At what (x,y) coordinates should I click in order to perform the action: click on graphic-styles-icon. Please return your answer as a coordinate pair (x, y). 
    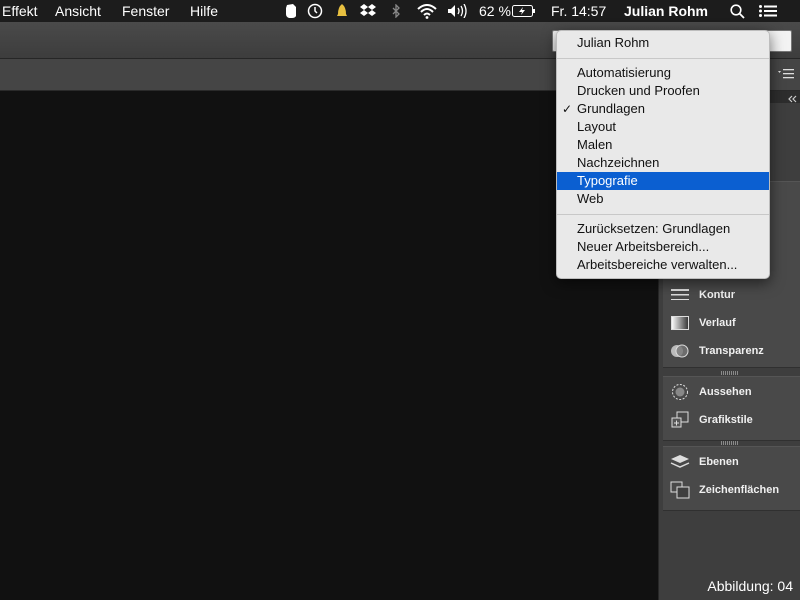
    Looking at the image, I should click on (680, 420).